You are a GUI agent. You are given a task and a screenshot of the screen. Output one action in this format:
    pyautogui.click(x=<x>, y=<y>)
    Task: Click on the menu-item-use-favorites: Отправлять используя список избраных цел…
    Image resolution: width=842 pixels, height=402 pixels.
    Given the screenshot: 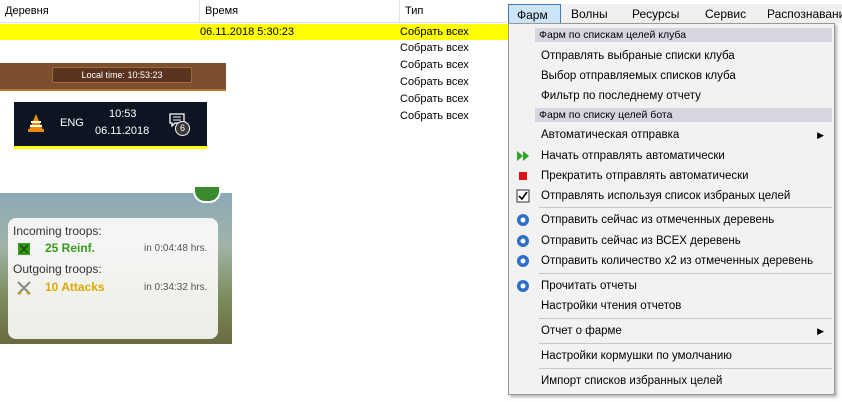 What is the action you would take?
    pyautogui.click(x=671, y=196)
    